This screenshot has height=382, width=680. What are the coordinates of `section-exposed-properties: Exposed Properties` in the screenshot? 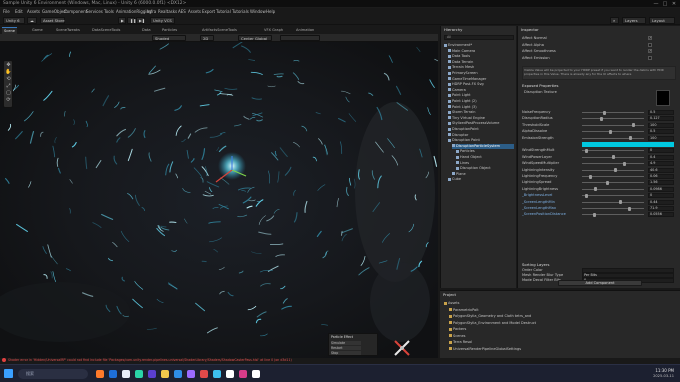 It's located at (540, 85).